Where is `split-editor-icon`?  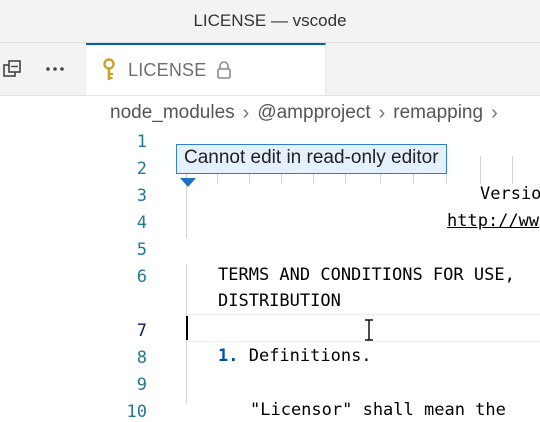
split-editor-icon is located at coordinates (12, 69).